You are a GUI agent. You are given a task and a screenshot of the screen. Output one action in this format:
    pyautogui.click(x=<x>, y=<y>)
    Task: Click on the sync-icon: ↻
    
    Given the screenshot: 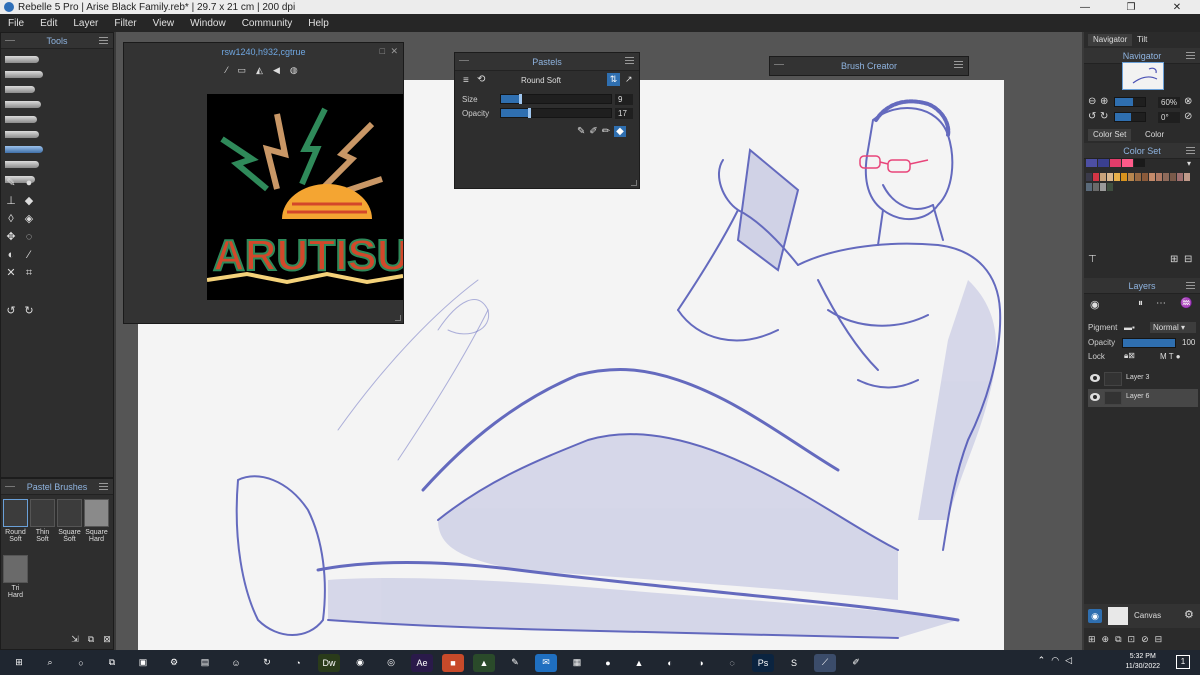 What is the action you would take?
    pyautogui.click(x=267, y=663)
    